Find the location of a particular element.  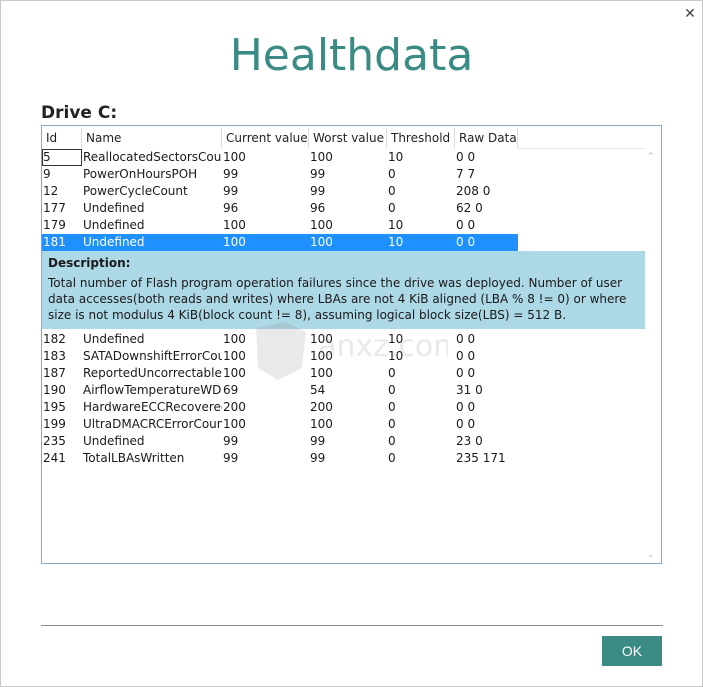

column-header-threshold: Threshold is located at coordinates (421, 138).